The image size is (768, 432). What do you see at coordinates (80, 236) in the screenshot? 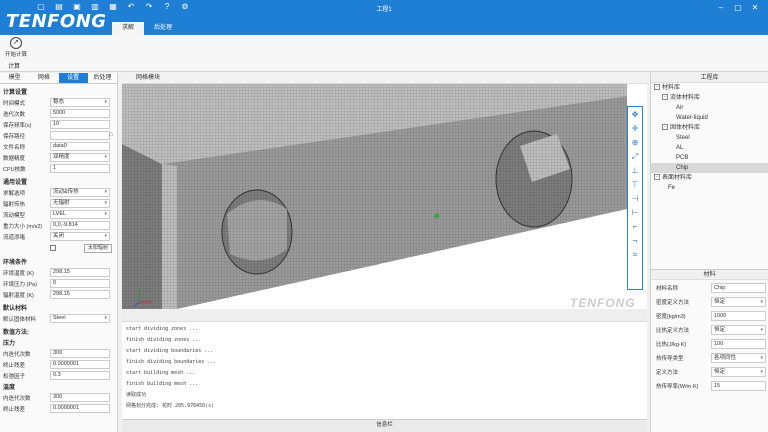
I see `field-select: 关闭` at bounding box center [80, 236].